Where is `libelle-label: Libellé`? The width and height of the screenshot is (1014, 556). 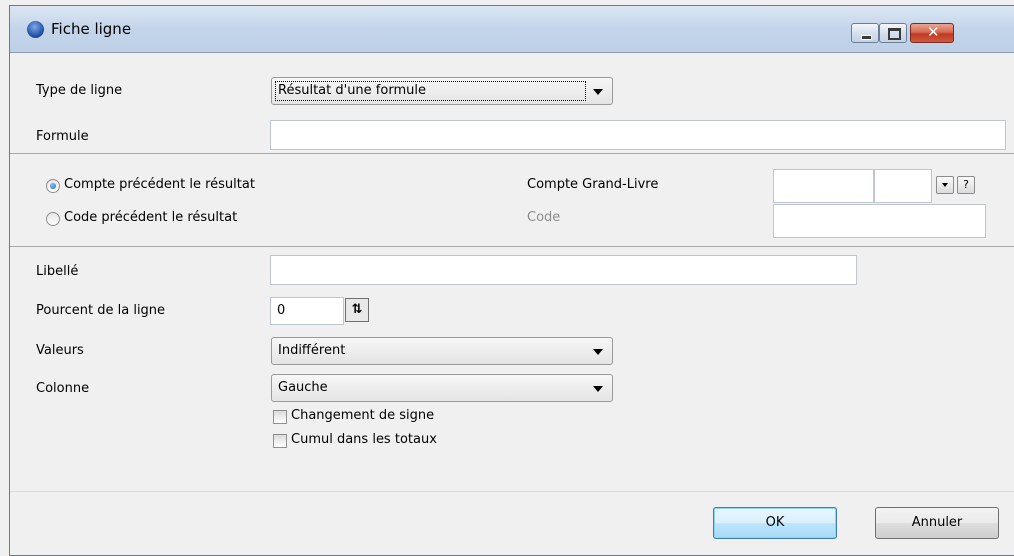 libelle-label: Libellé is located at coordinates (57, 271).